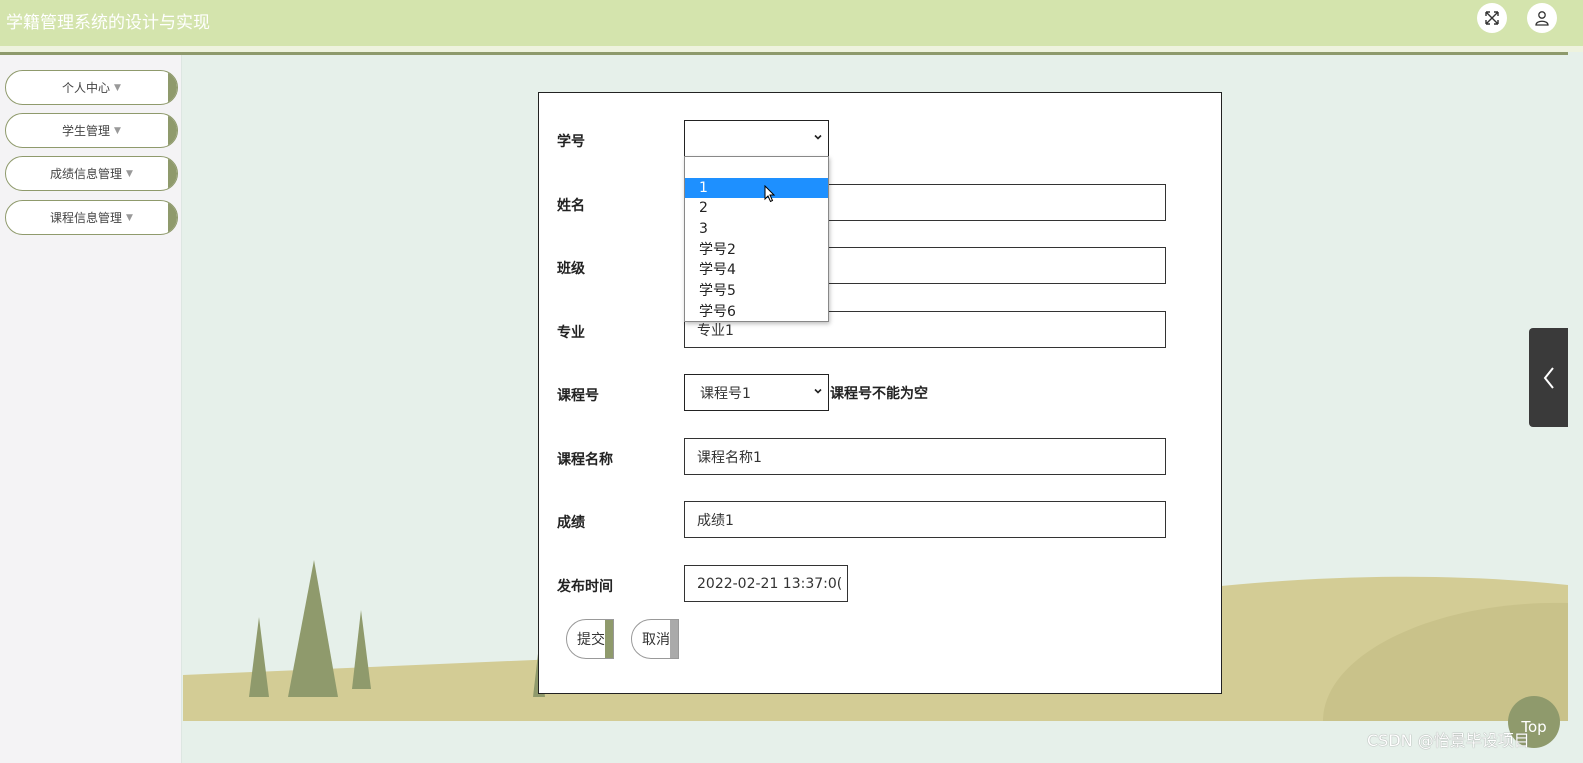 This screenshot has height=763, width=1583. I want to click on sidebar-item-label: 课程信息管理, so click(86, 218).